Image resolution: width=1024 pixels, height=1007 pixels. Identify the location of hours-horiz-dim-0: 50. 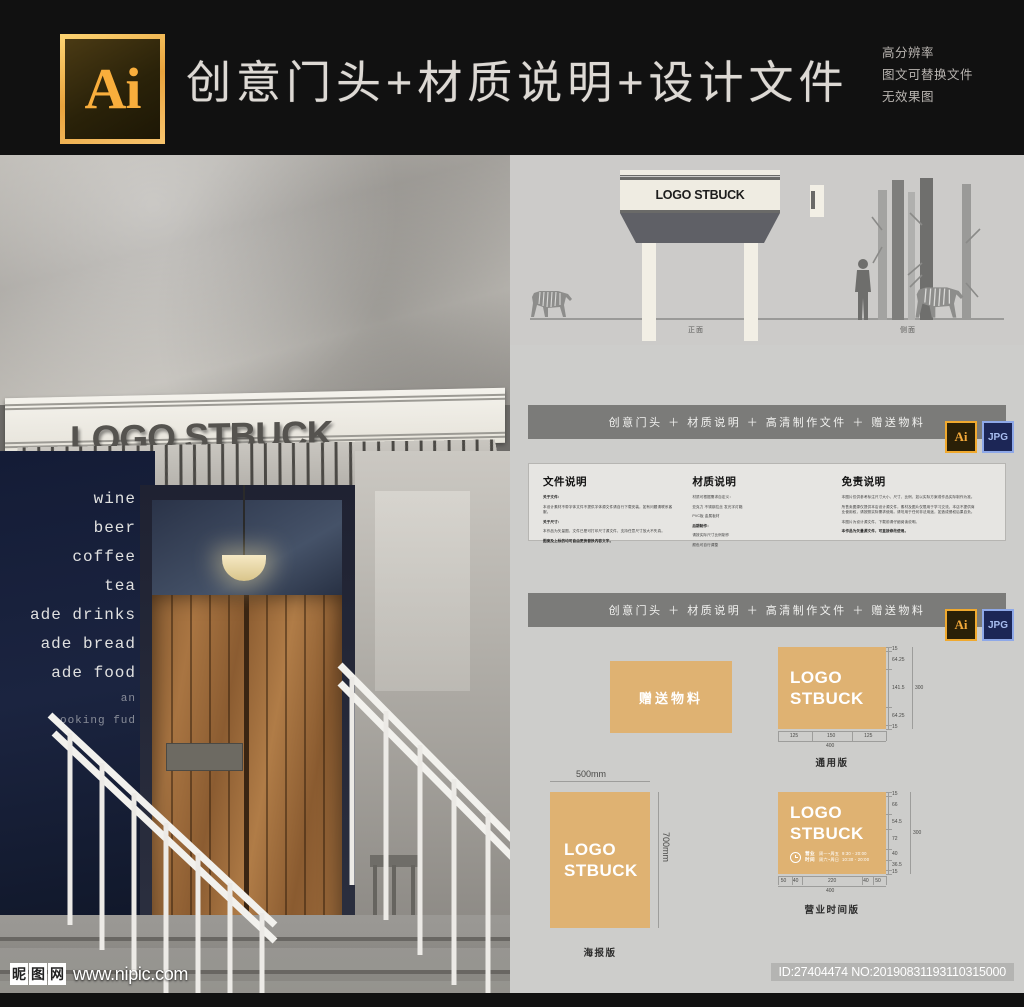
(783, 881).